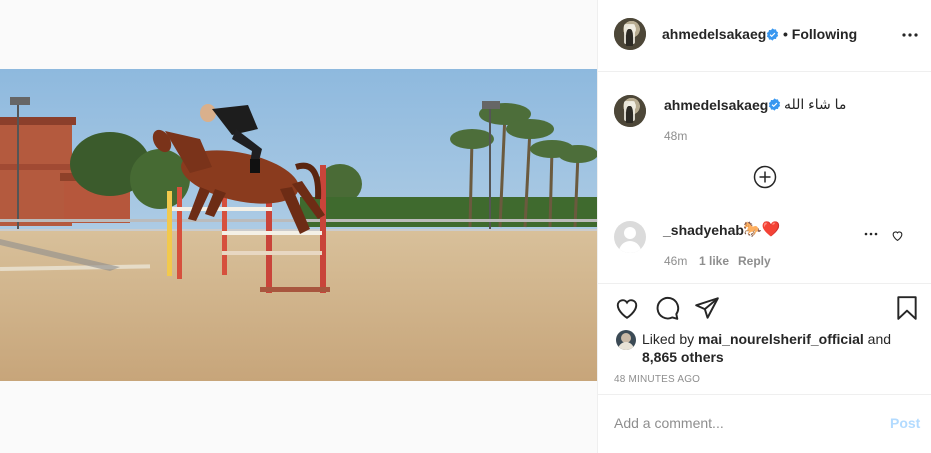  I want to click on liker-avatar, so click(626, 340).